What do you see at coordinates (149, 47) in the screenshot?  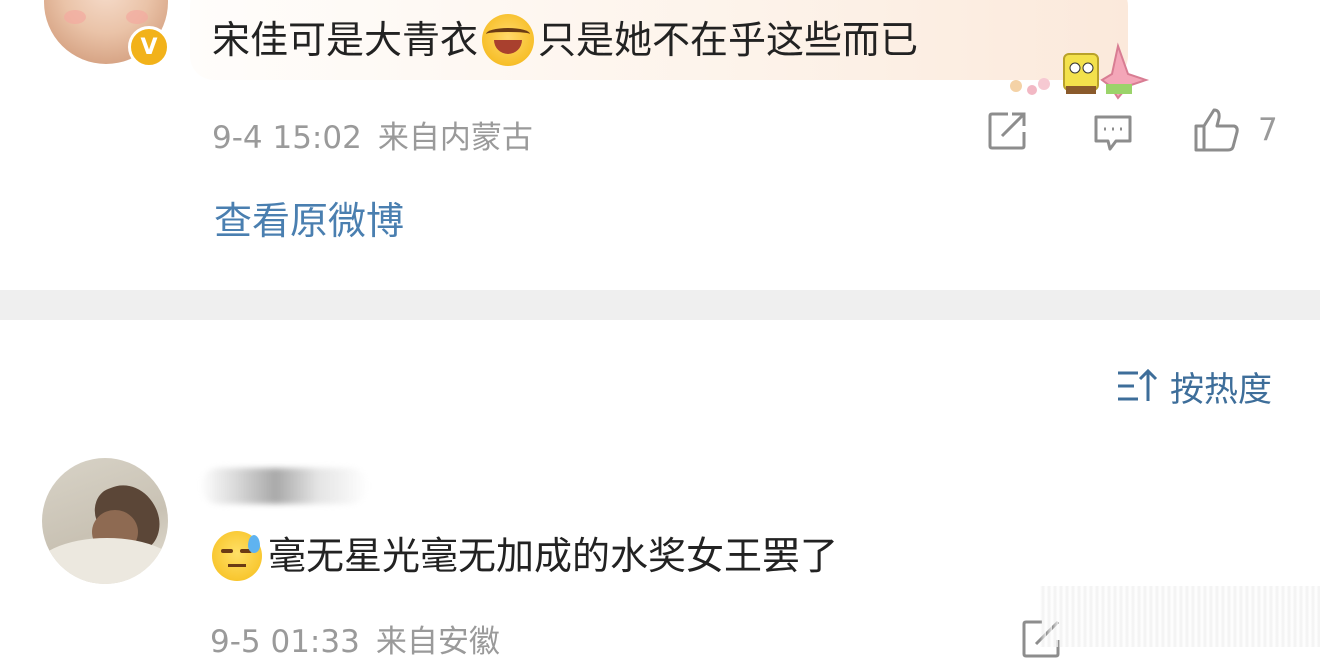 I see `verified-badge-icon: V` at bounding box center [149, 47].